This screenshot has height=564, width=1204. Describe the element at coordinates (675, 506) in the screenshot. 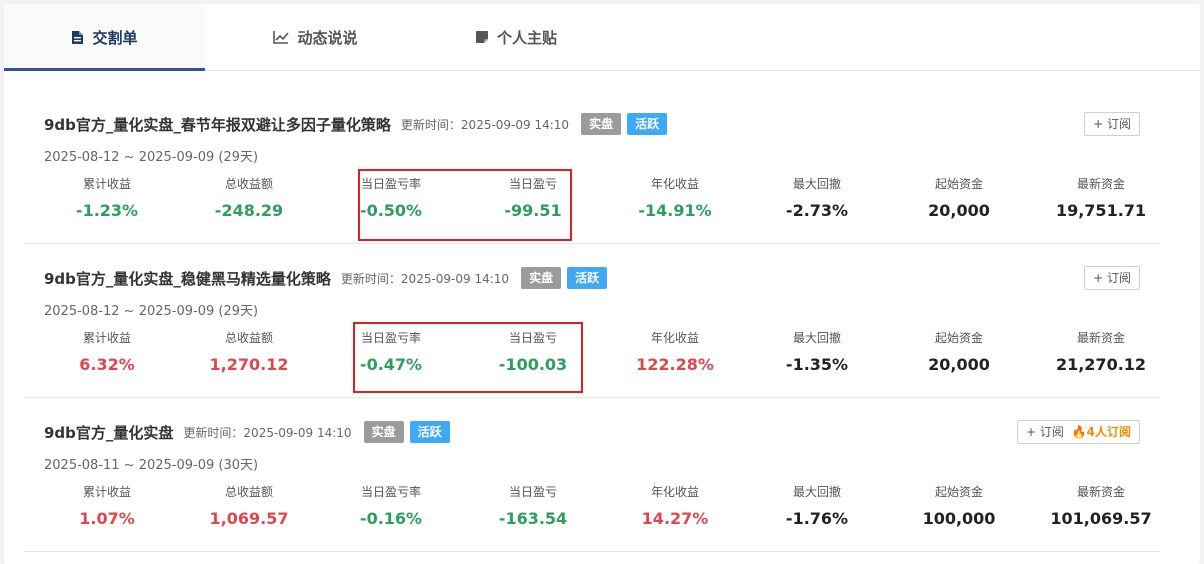

I see `stat-annualized-return: 年化收益 14.27%` at that location.